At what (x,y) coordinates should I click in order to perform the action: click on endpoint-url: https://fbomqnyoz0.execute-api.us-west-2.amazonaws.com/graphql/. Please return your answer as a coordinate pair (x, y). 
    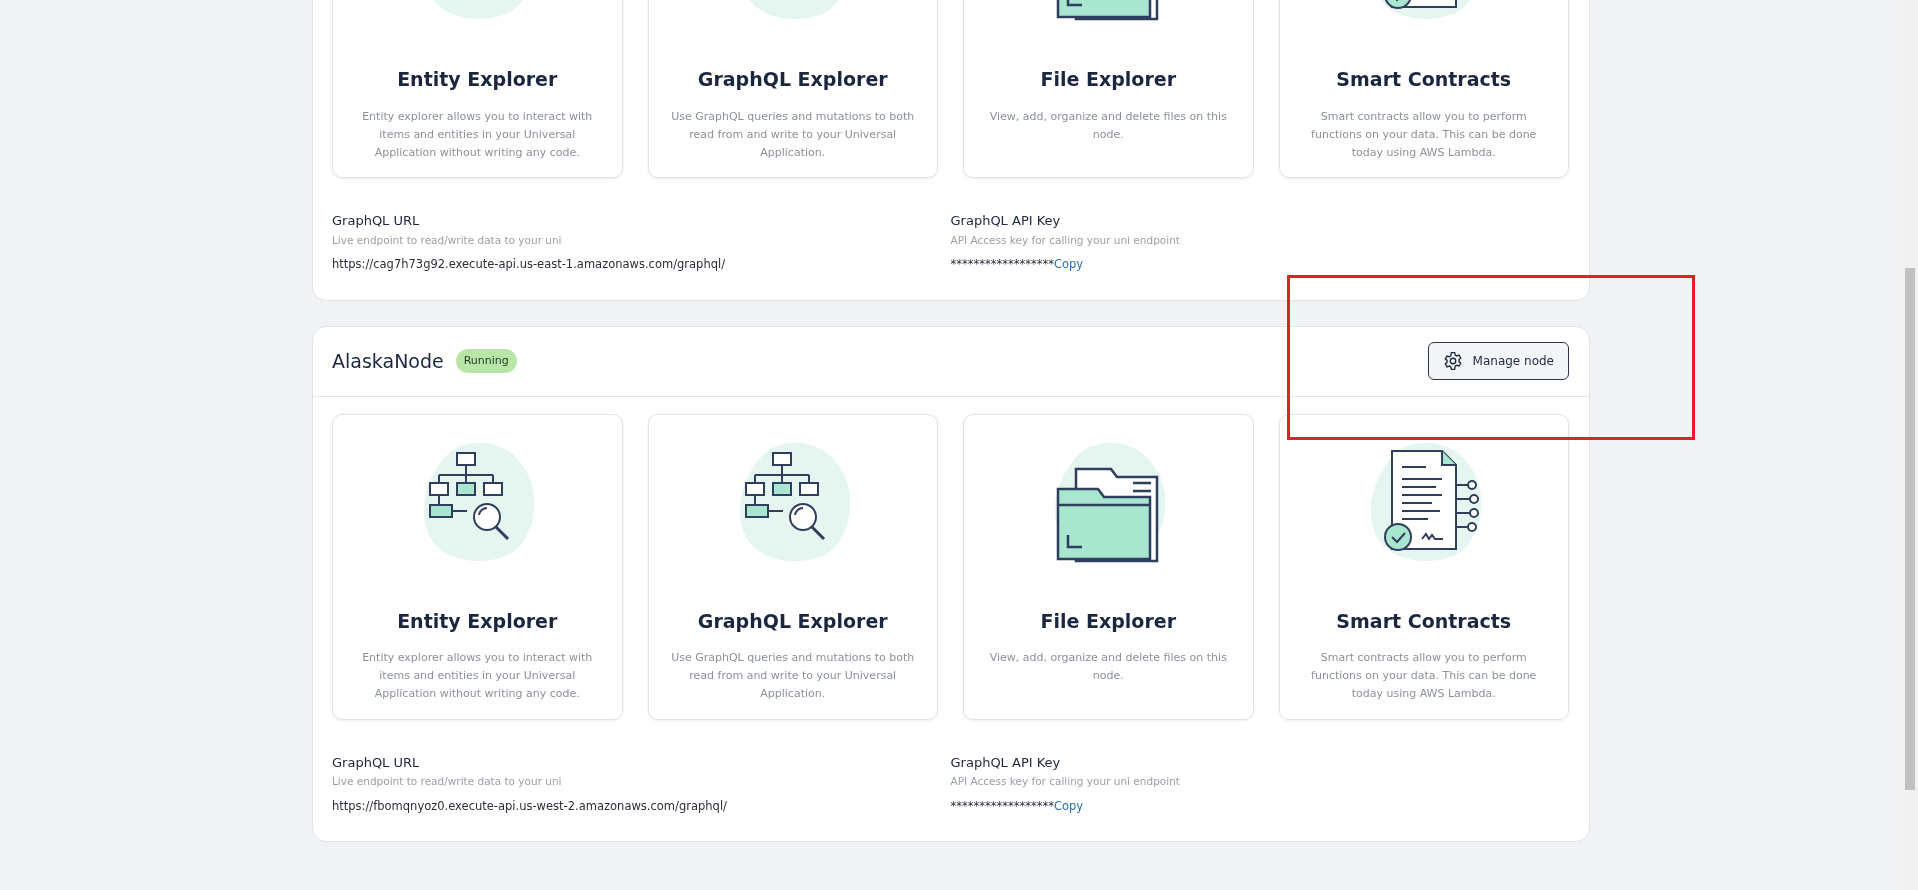
    Looking at the image, I should click on (530, 806).